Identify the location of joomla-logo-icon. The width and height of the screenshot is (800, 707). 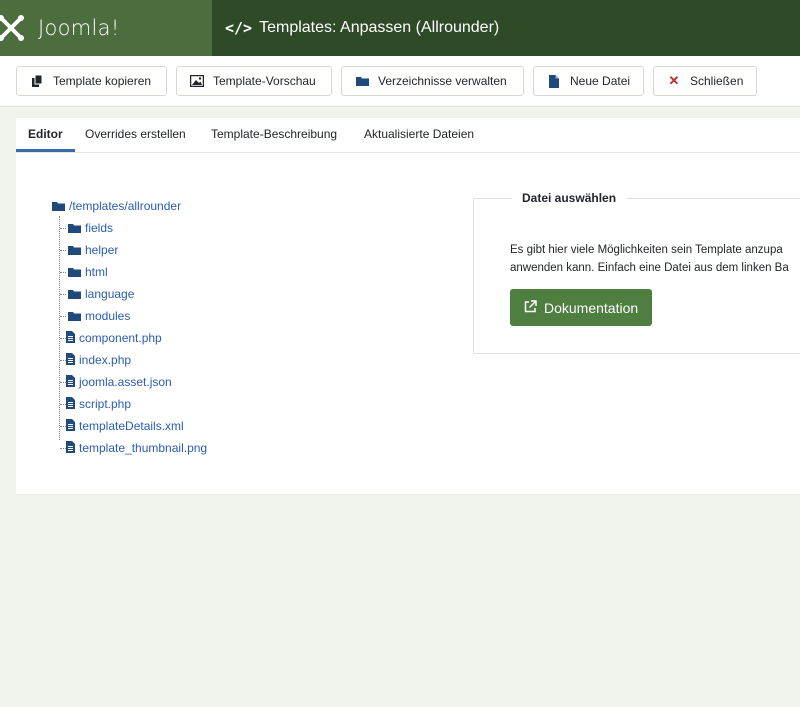
(13, 28).